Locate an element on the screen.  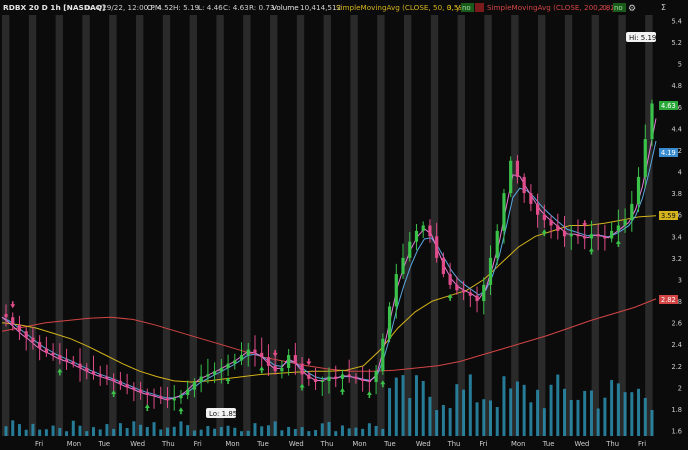
volume-label: Volume is located at coordinates (285, 7).